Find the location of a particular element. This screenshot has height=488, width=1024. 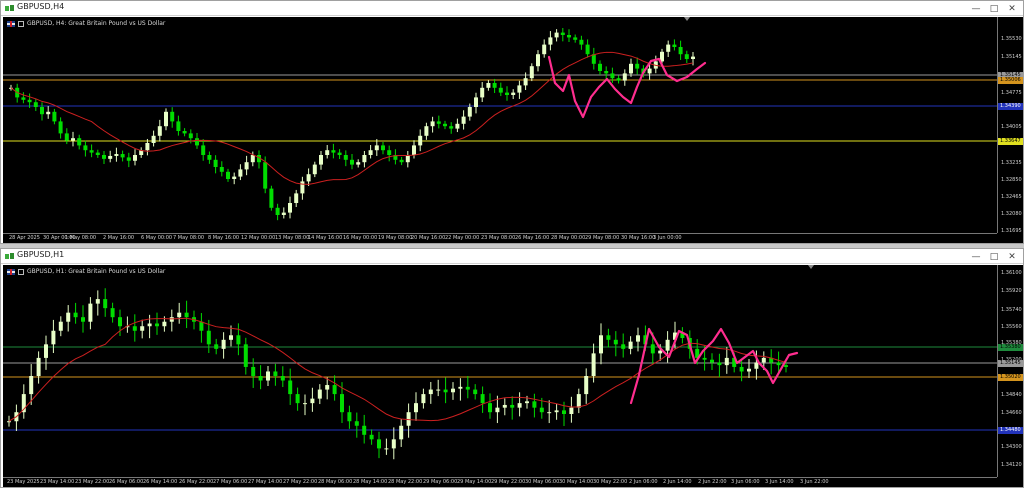

price-level-label: 1.35380 is located at coordinates (1010, 347).